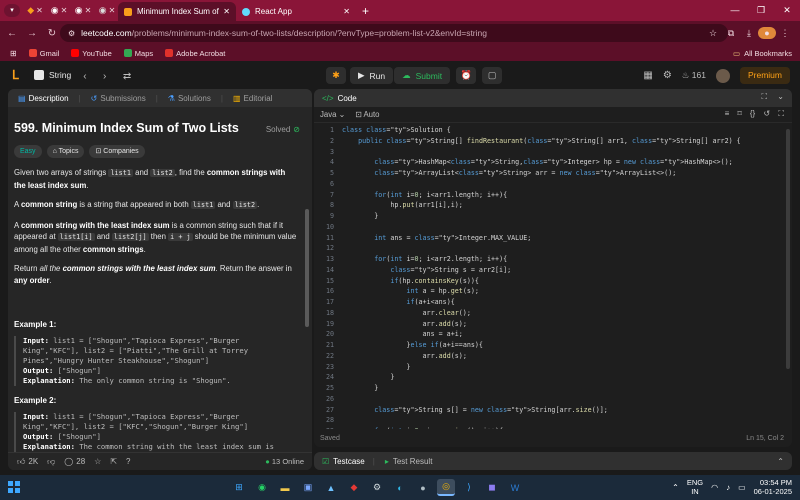 The height and width of the screenshot is (500, 800). Describe the element at coordinates (113, 461) in the screenshot. I see `share-button: ⇱` at that location.